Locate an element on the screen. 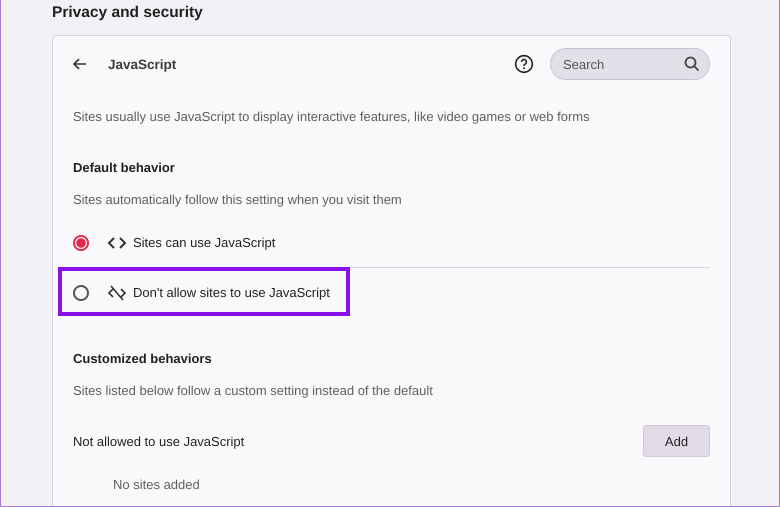 This screenshot has width=780, height=507. page-description: Sites usually use JavaScript to display interactive features, like video games or web forms is located at coordinates (332, 117).